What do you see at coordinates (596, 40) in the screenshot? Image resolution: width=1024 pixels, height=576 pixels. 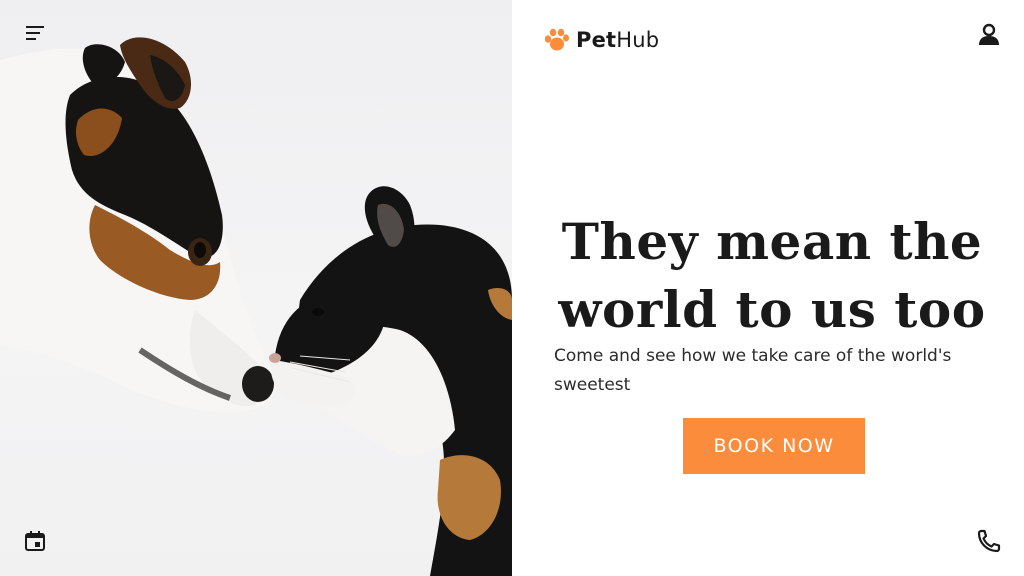 I see `brand-name-bold: Pet` at bounding box center [596, 40].